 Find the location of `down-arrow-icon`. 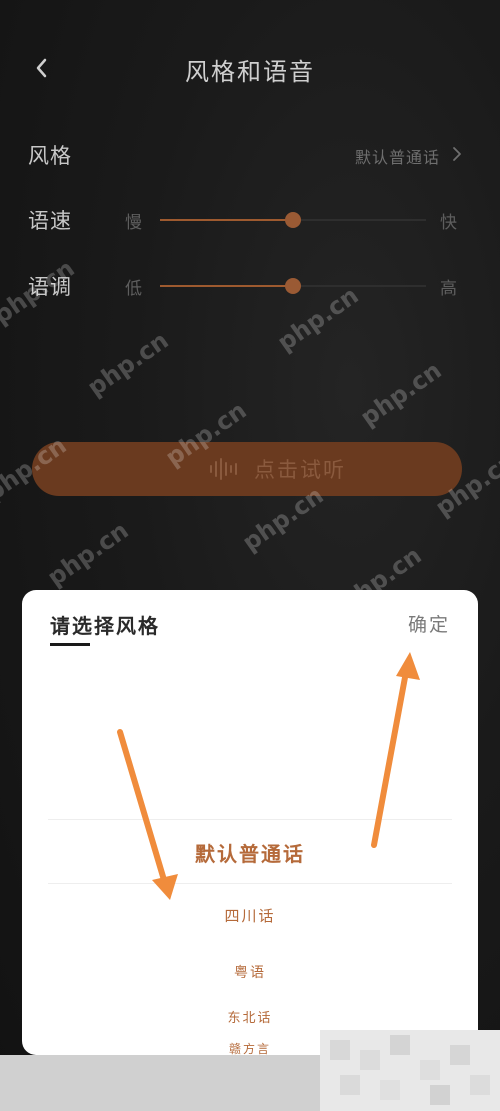

down-arrow-icon is located at coordinates (147, 814).